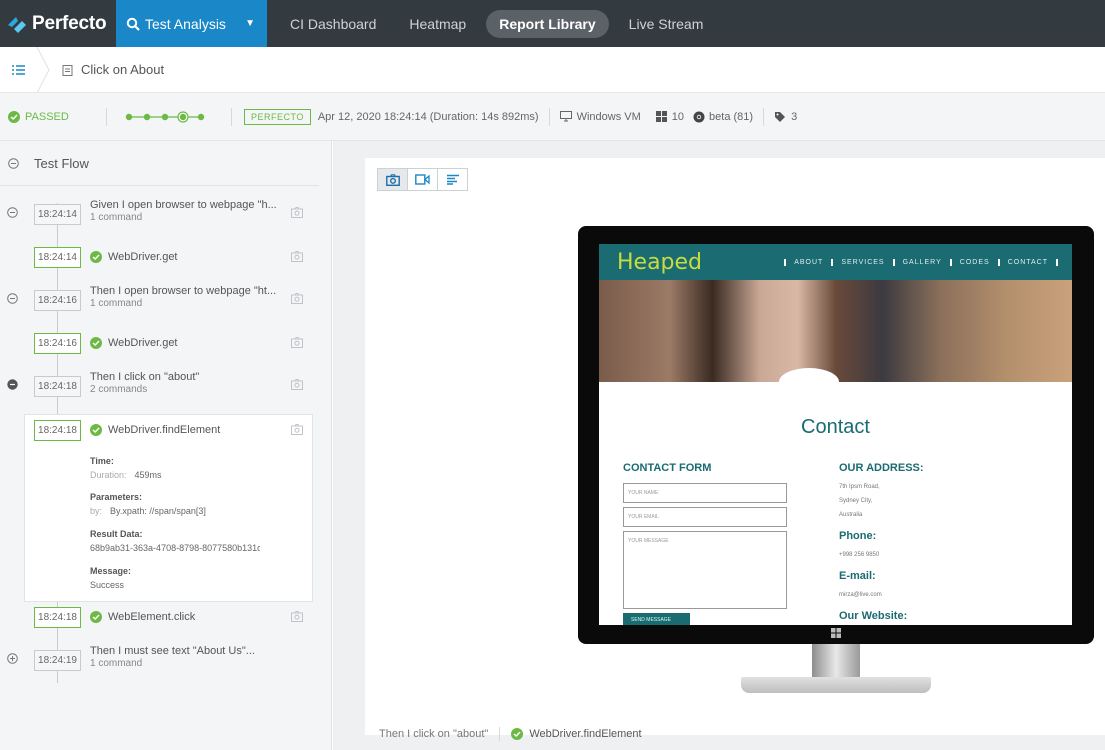 This screenshot has width=1105, height=750. Describe the element at coordinates (12, 660) in the screenshot. I see `expand-icon` at that location.